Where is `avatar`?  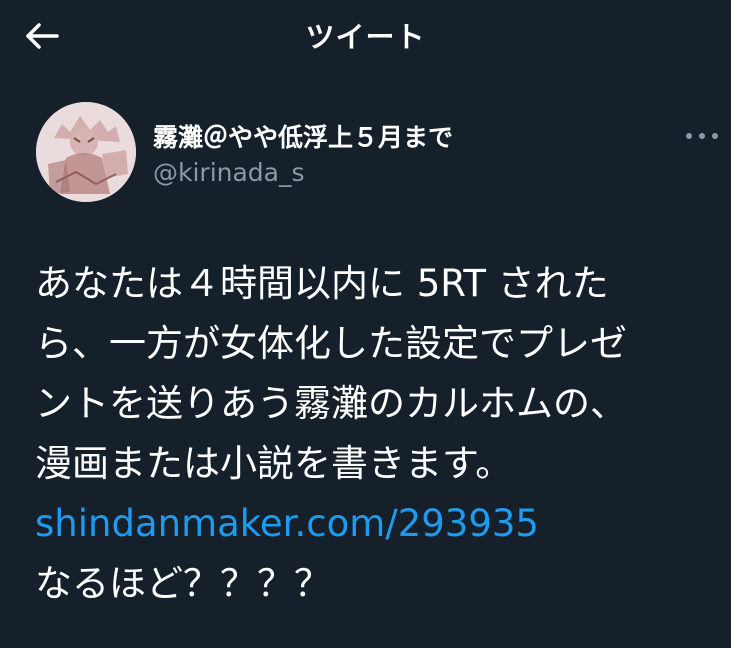
avatar is located at coordinates (86, 152).